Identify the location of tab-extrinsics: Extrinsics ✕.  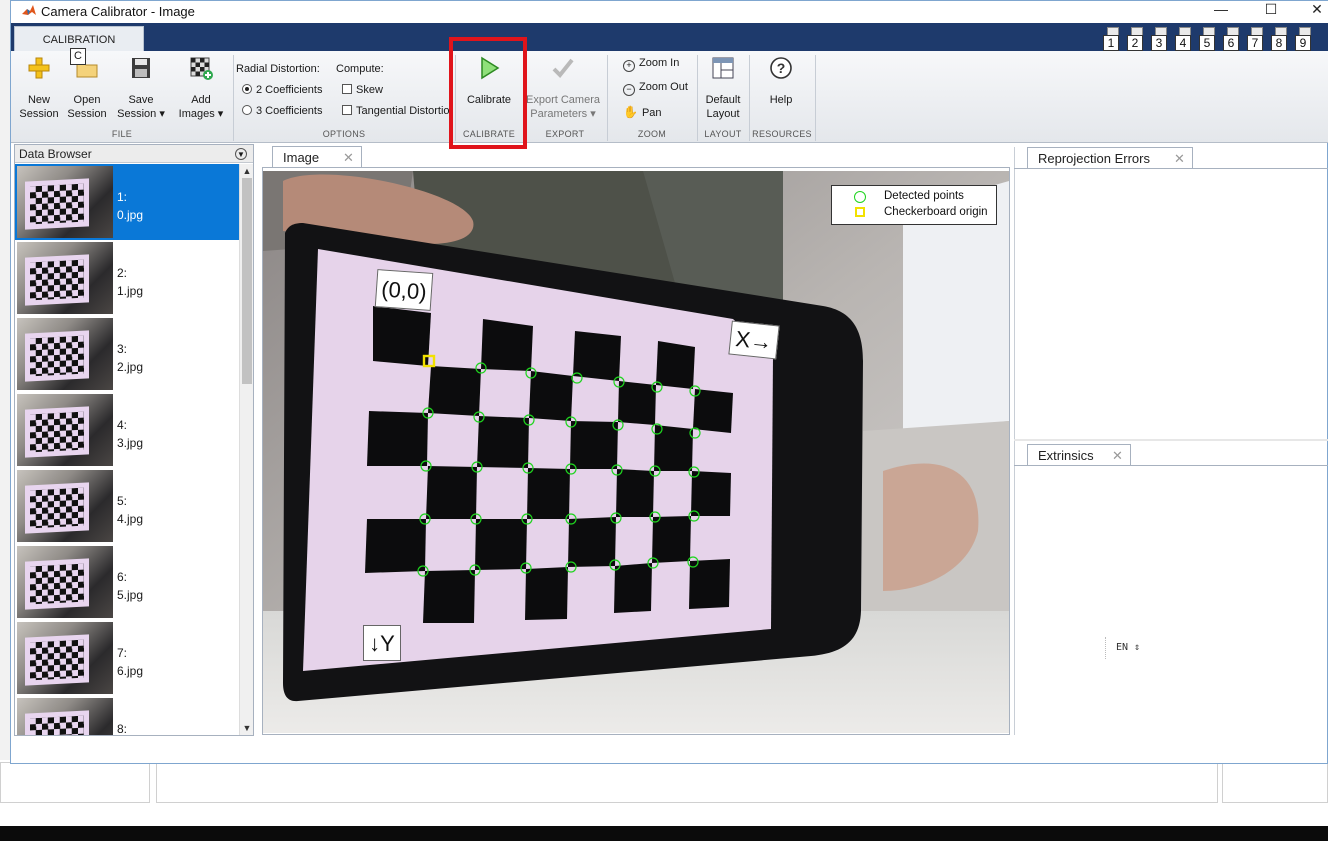
(1079, 455).